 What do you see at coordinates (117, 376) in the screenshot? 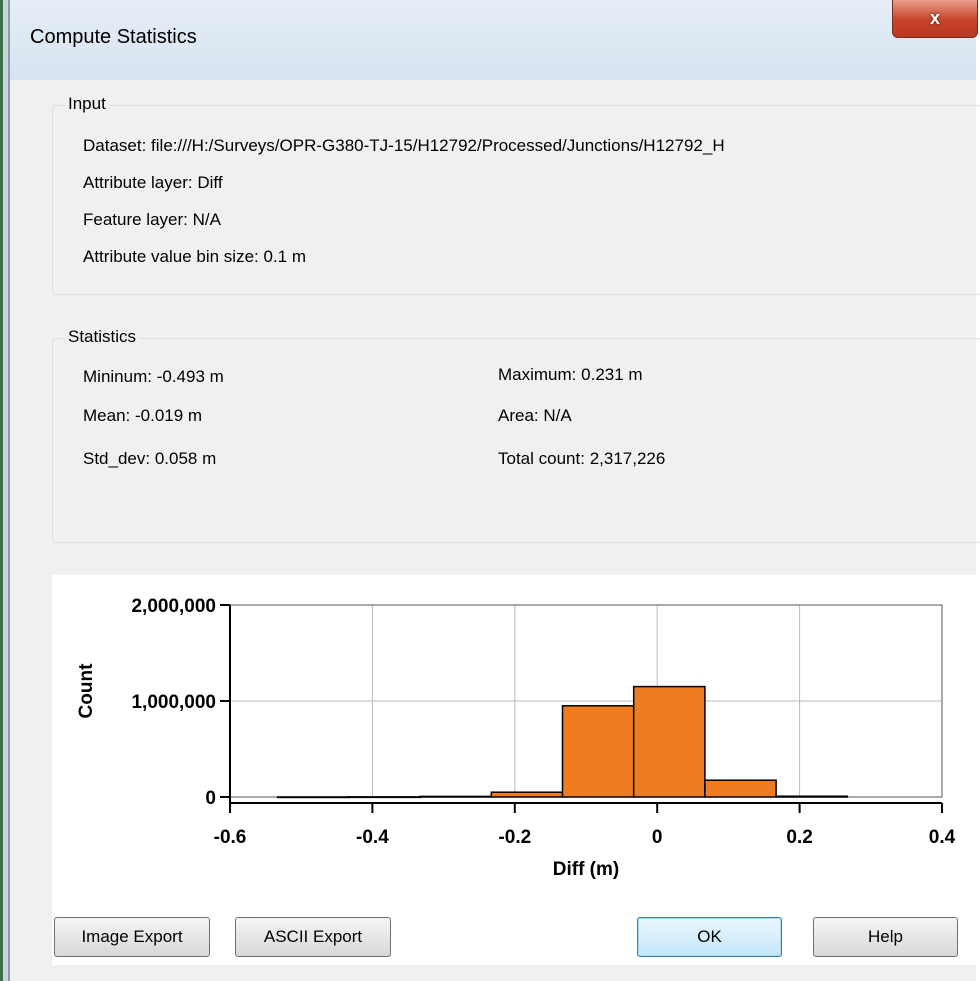
I see `minimum-label: Mininum:` at bounding box center [117, 376].